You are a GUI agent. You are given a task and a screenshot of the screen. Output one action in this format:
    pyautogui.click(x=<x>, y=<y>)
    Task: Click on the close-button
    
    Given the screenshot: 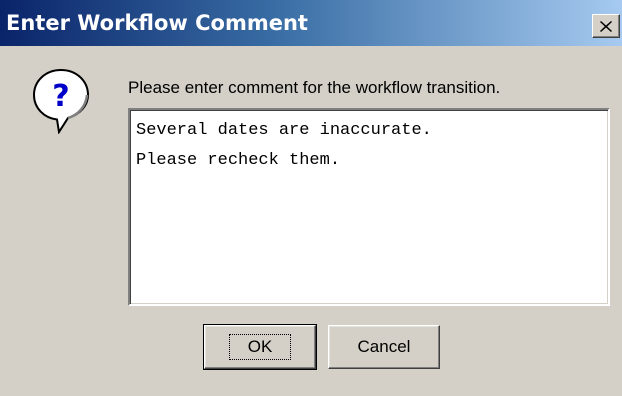 What is the action you would take?
    pyautogui.click(x=606, y=26)
    